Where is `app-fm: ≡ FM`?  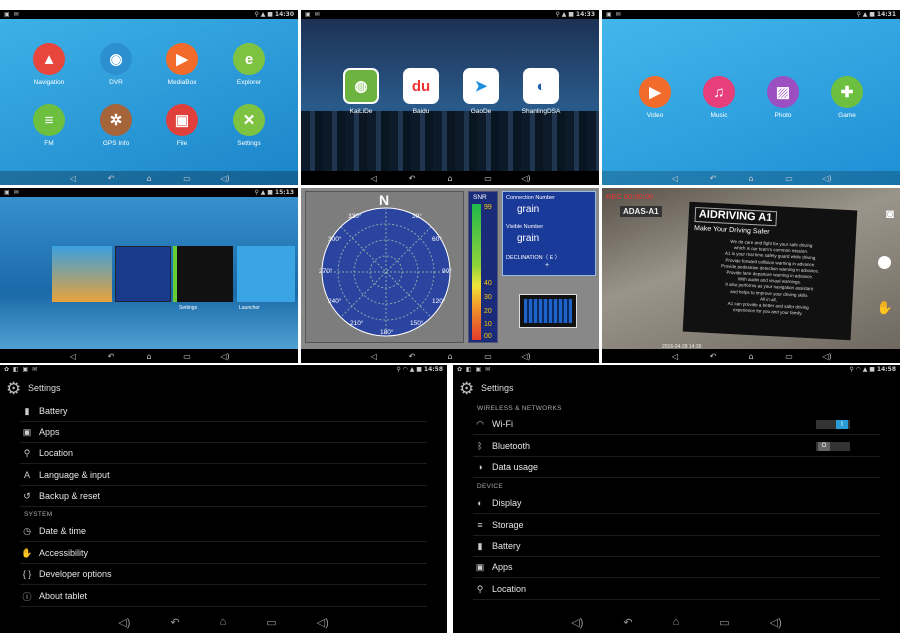 app-fm: ≡ FM is located at coordinates (49, 125).